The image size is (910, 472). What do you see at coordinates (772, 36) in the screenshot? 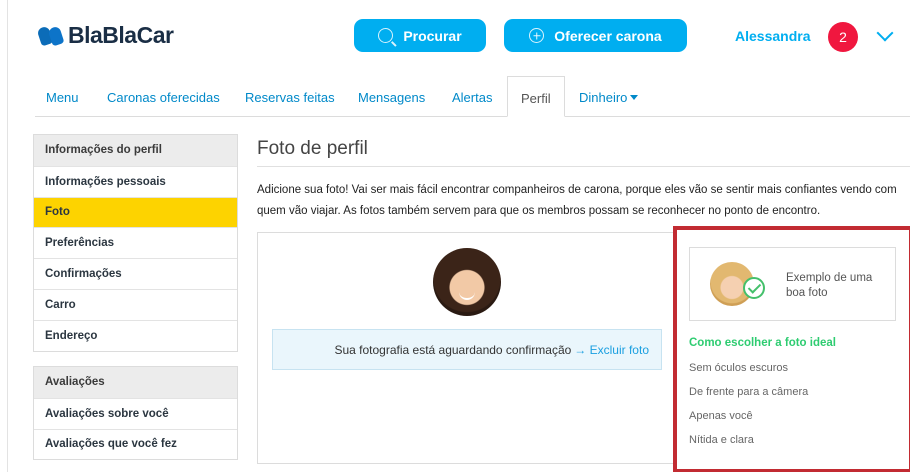
I see `user-name-link: Alessandra` at bounding box center [772, 36].